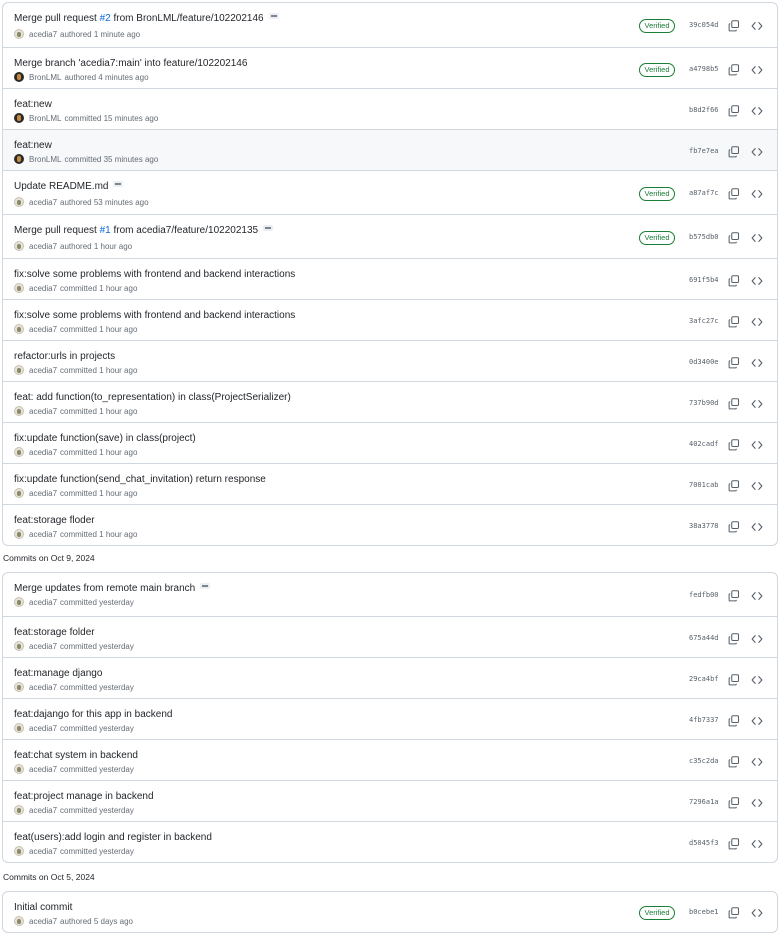  What do you see at coordinates (704, 25) in the screenshot?
I see `commit-sha: 39c054d` at bounding box center [704, 25].